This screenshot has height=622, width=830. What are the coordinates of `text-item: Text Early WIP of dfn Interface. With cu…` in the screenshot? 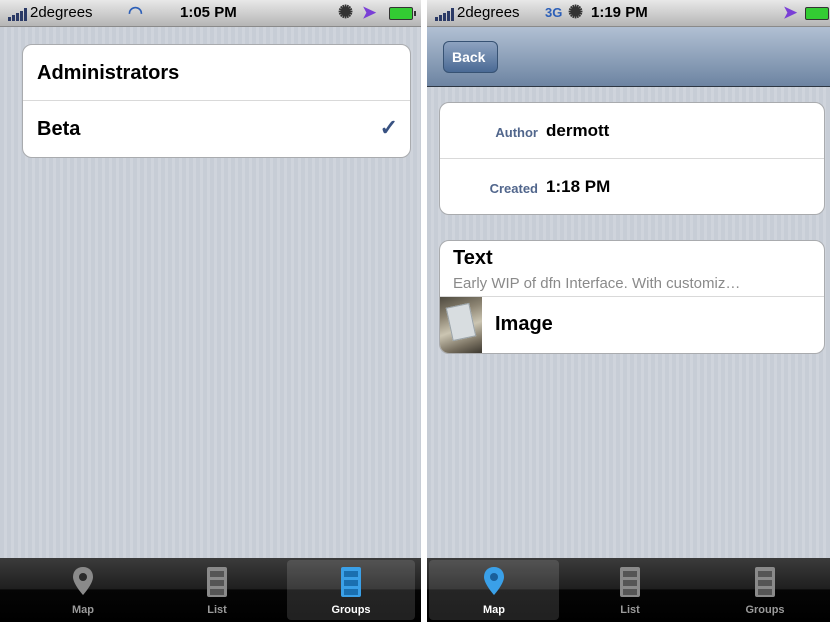 It's located at (632, 269).